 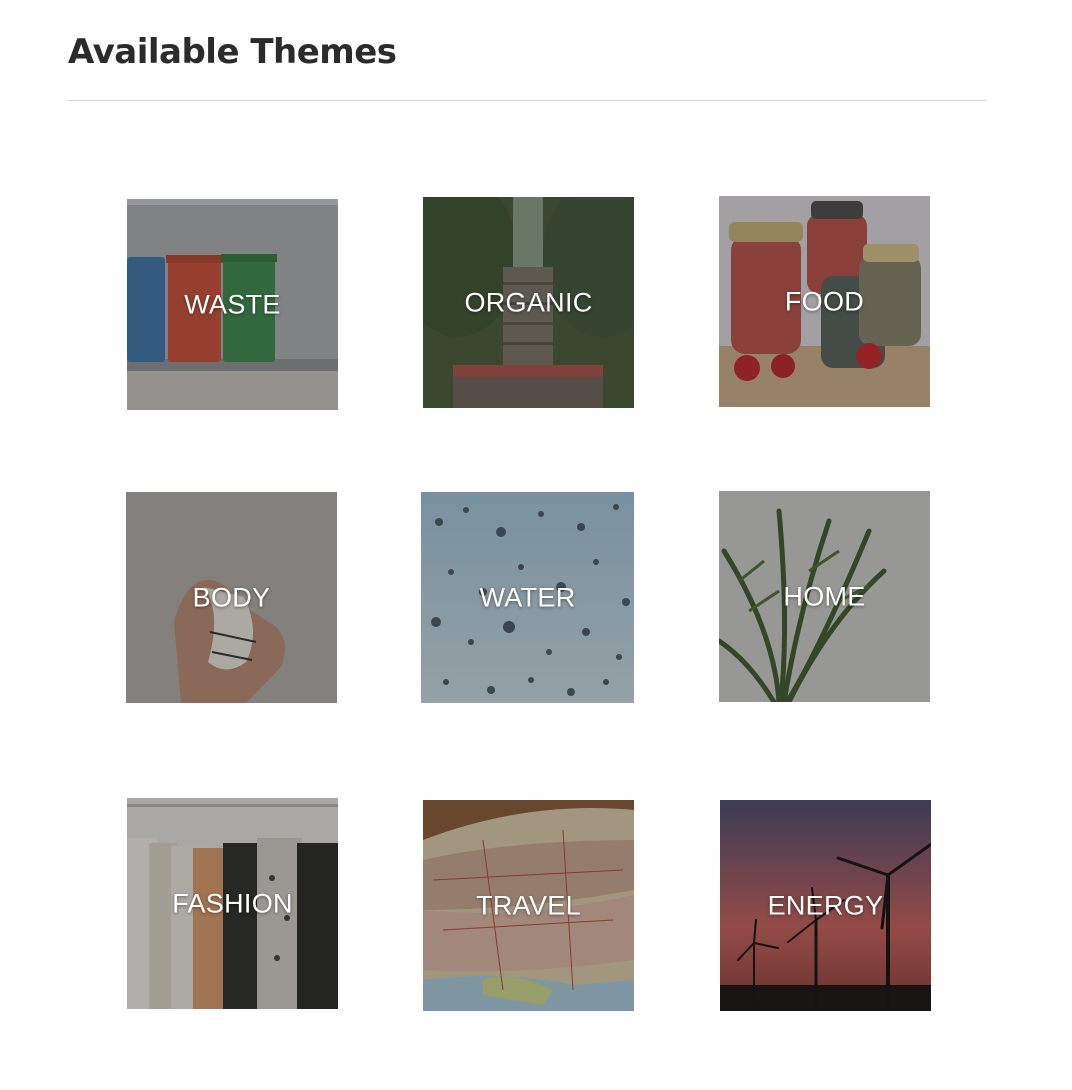 I want to click on theme-tile-body: BODY, so click(x=231, y=597).